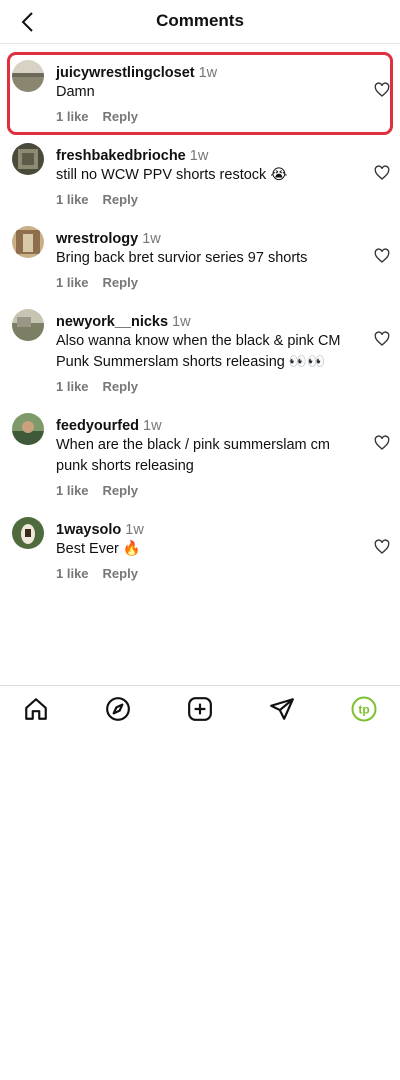  What do you see at coordinates (208, 524) in the screenshot?
I see `comment-header: 1waysolo 1w` at bounding box center [208, 524].